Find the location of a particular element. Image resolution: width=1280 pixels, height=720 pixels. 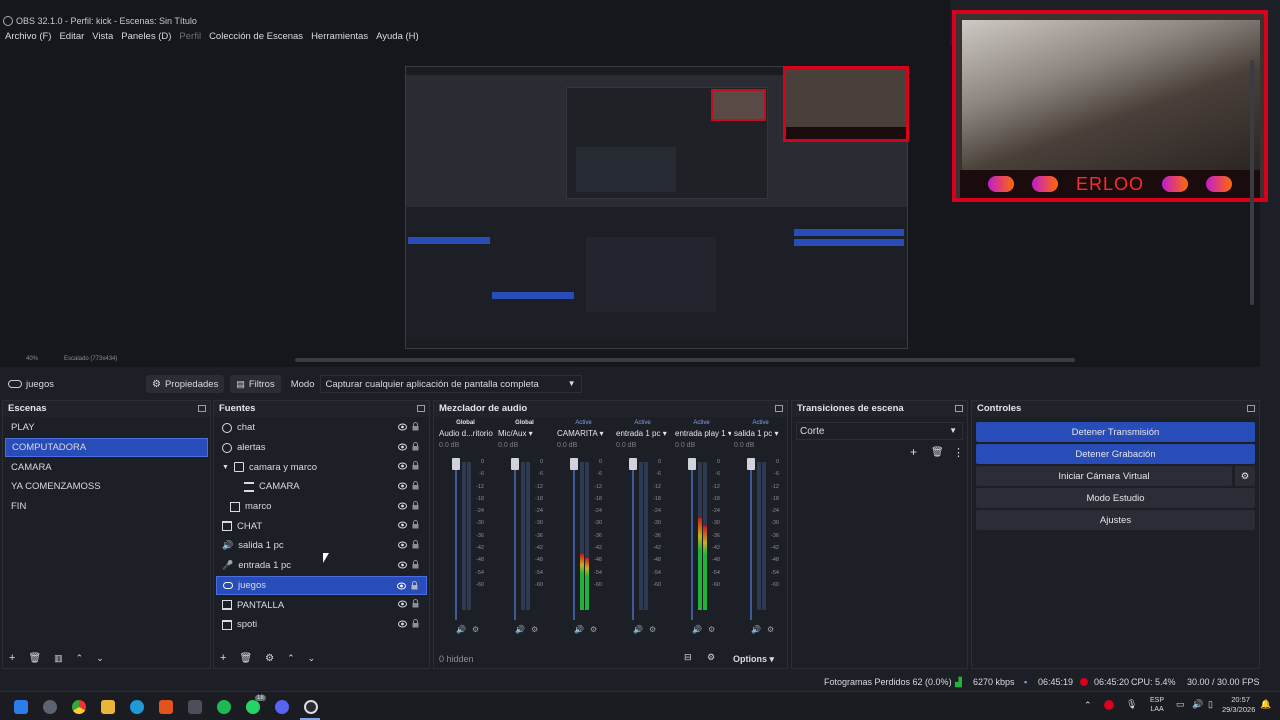

store-icon is located at coordinates (195, 707).